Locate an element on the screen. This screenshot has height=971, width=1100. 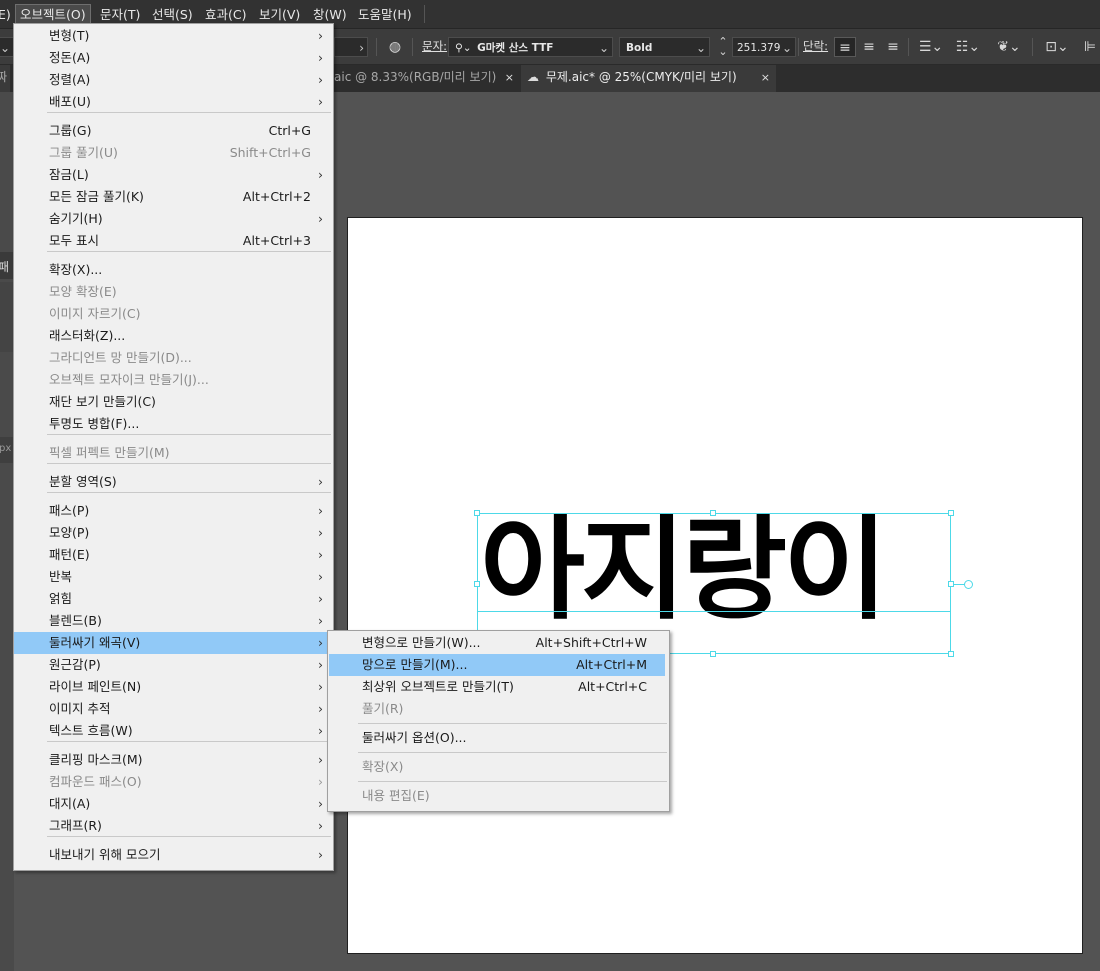
menu-item: 컴파운드 패스(O) › is located at coordinates (172, 782).